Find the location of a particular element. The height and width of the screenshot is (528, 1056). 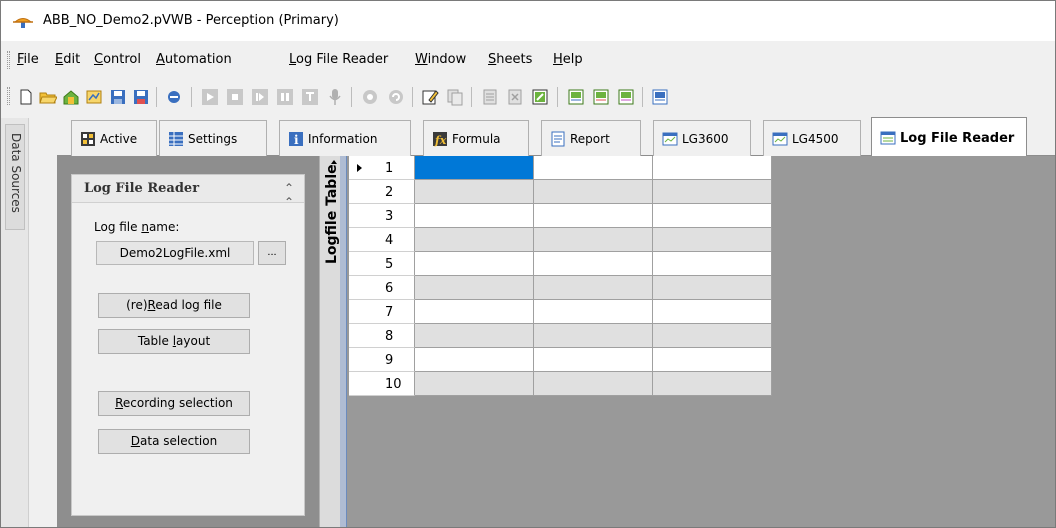

microphone-icon is located at coordinates (335, 97).